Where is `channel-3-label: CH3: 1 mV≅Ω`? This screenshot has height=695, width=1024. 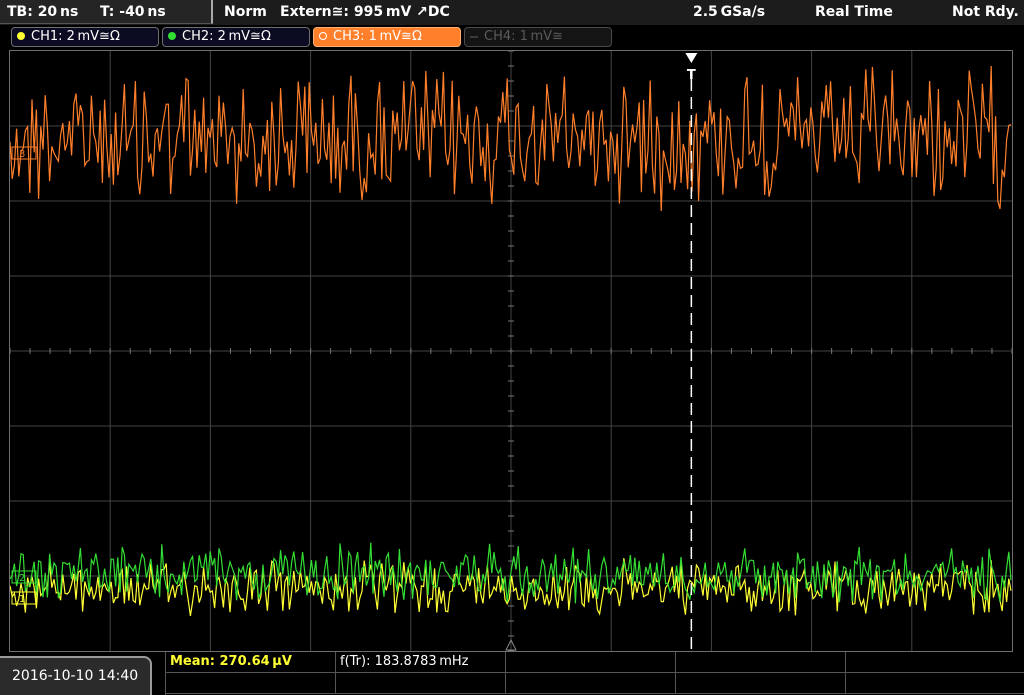
channel-3-label: CH3: 1 mV≅Ω is located at coordinates (377, 36).